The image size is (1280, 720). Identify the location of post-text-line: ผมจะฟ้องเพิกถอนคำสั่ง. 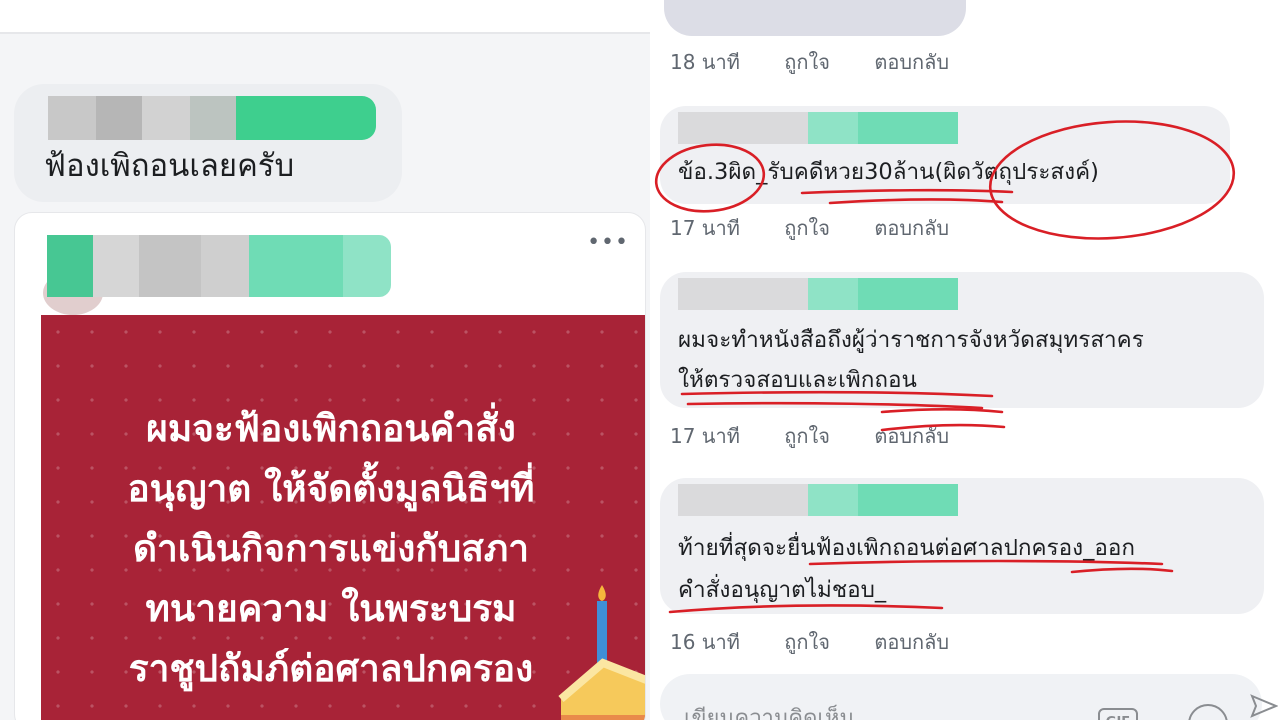
(331, 428).